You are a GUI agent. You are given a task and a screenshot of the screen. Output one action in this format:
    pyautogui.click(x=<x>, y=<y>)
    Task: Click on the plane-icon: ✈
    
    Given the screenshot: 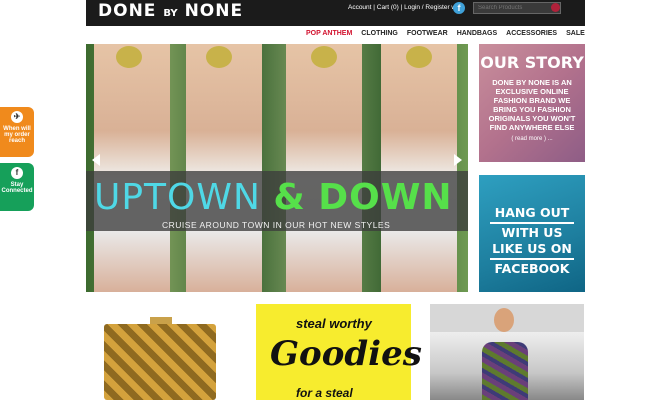 What is the action you would take?
    pyautogui.click(x=17, y=117)
    